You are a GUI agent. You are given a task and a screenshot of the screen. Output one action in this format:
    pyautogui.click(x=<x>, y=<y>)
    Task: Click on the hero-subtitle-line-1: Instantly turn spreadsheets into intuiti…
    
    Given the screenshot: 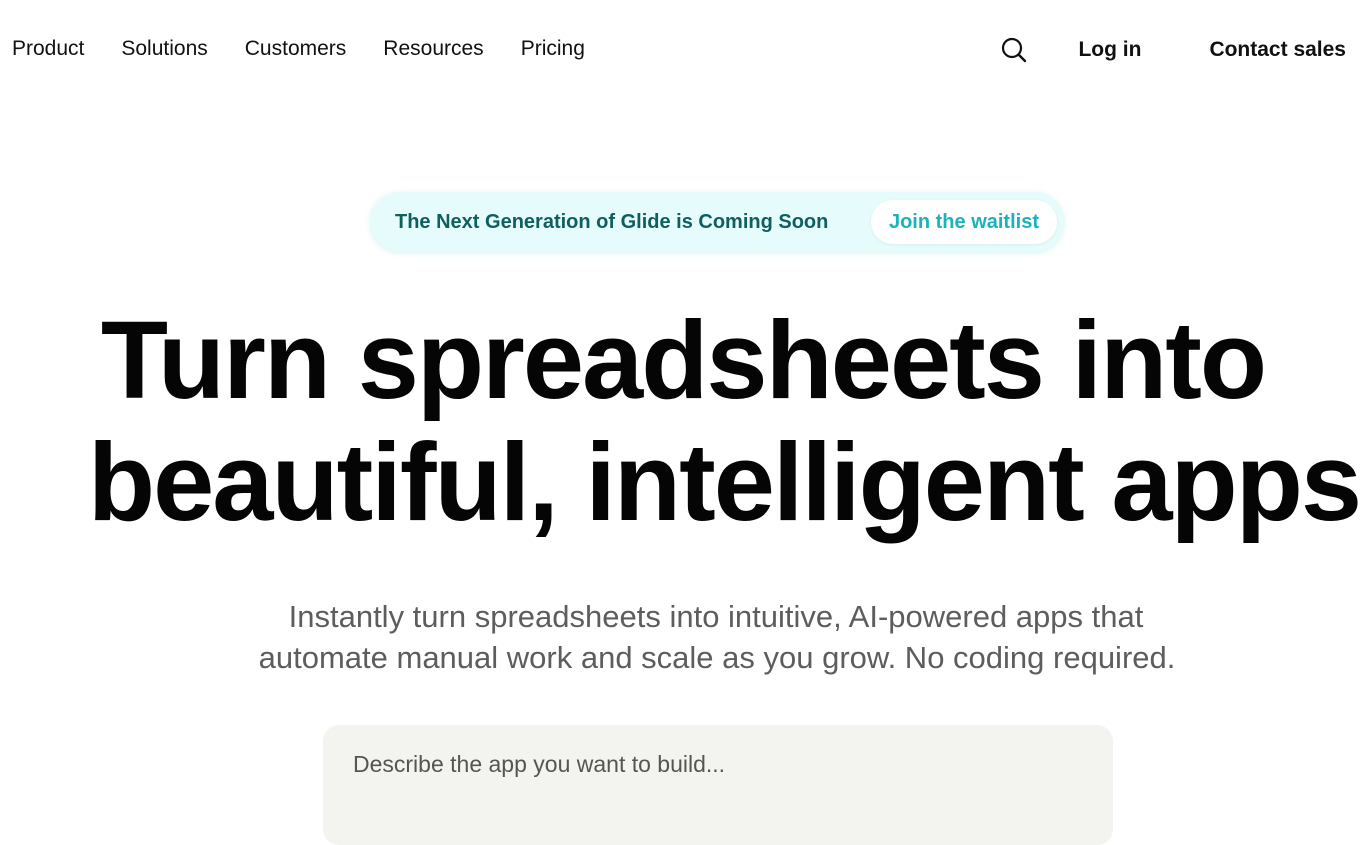 What is the action you would take?
    pyautogui.click(x=716, y=616)
    